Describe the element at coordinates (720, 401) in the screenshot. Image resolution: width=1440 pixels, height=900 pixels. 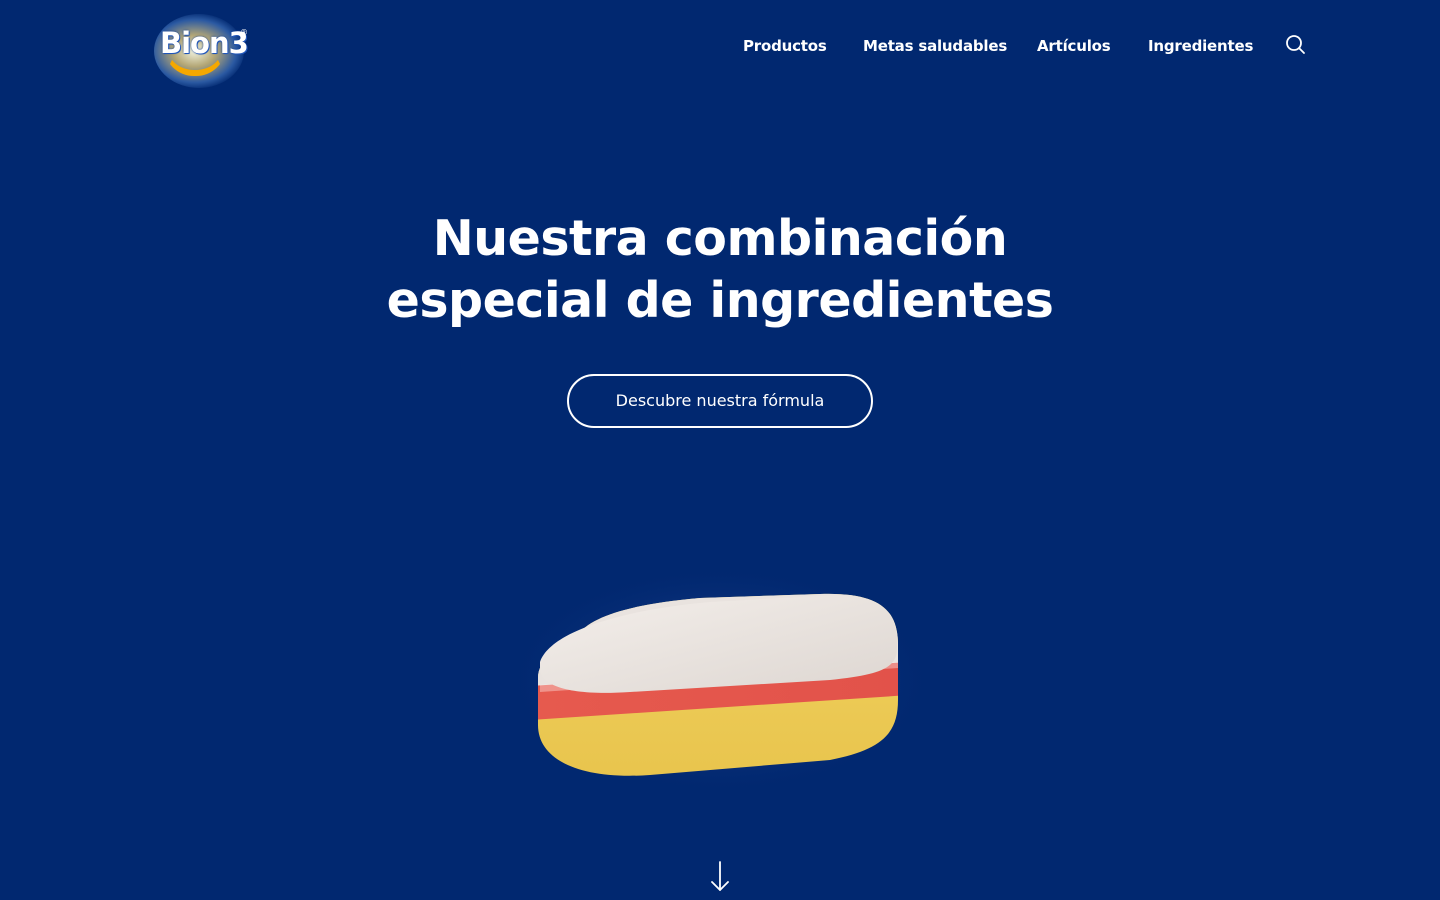
I see `discover-formula-button: Descubre nuestra fórmula` at that location.